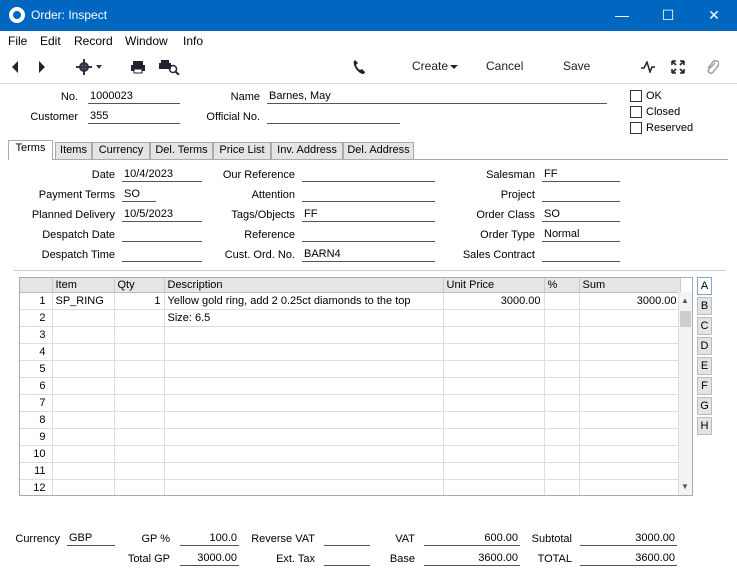 This screenshot has width=737, height=586. Describe the element at coordinates (121, 150) in the screenshot. I see `tab-currency: Currency` at that location.